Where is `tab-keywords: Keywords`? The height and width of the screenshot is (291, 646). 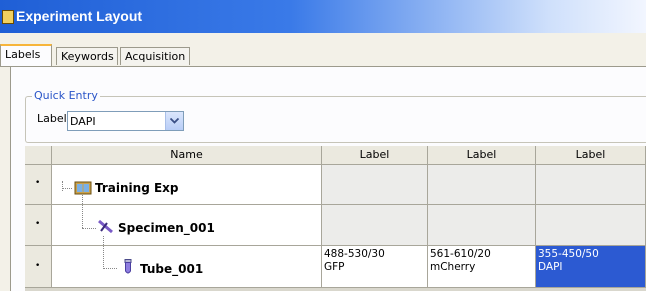 tab-keywords: Keywords is located at coordinates (87, 56).